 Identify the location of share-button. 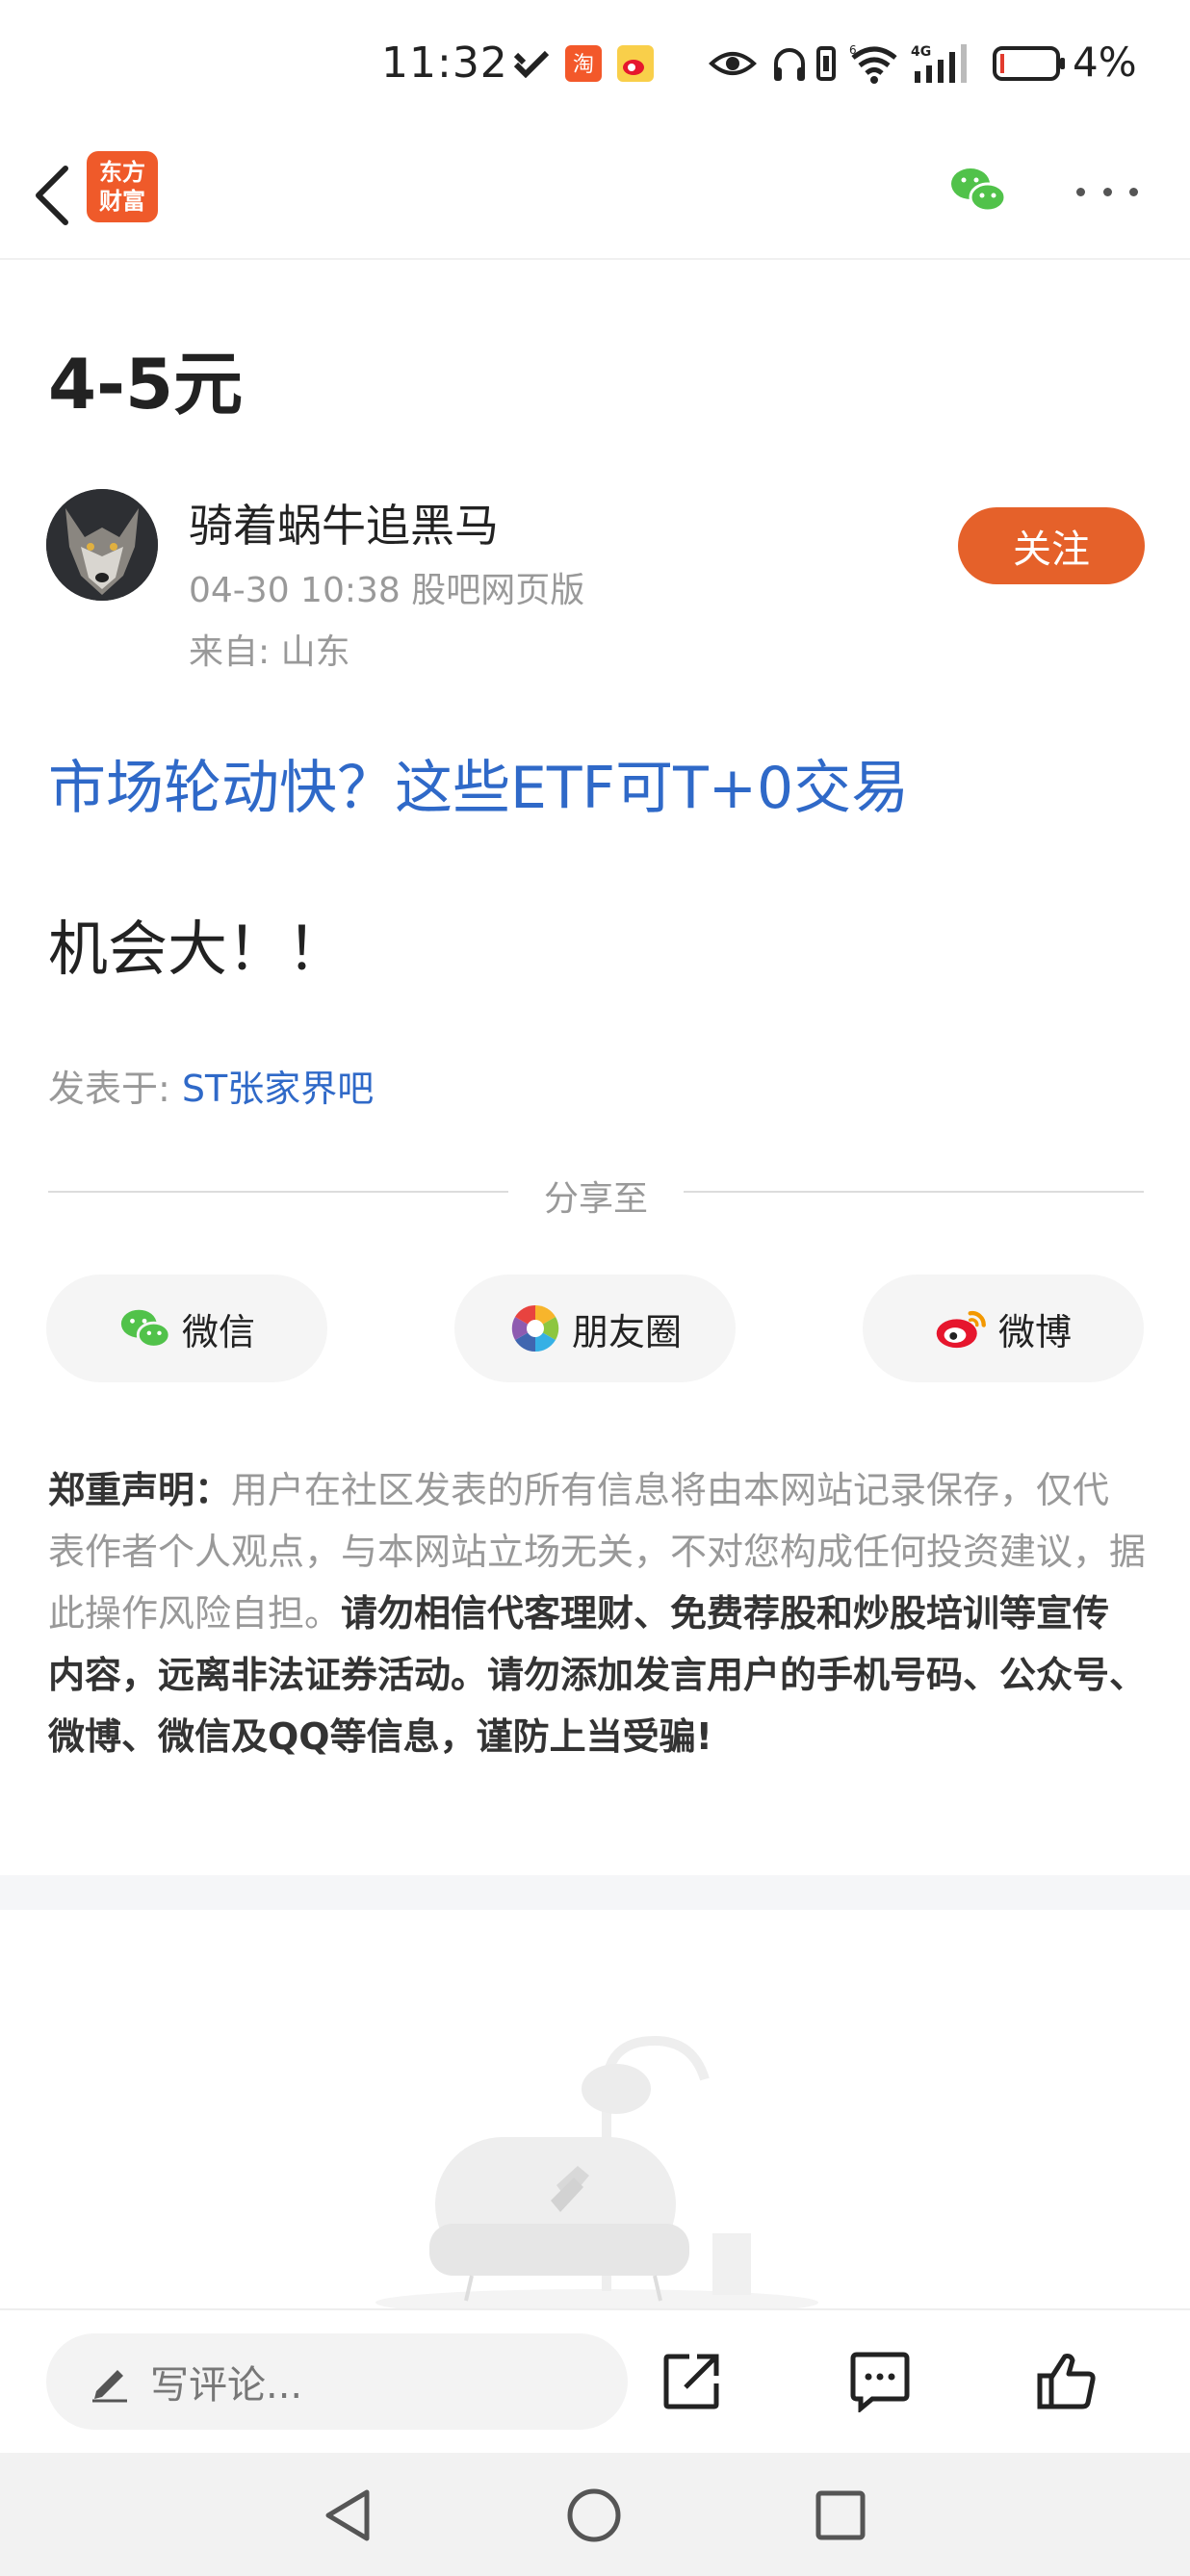
(692, 2381).